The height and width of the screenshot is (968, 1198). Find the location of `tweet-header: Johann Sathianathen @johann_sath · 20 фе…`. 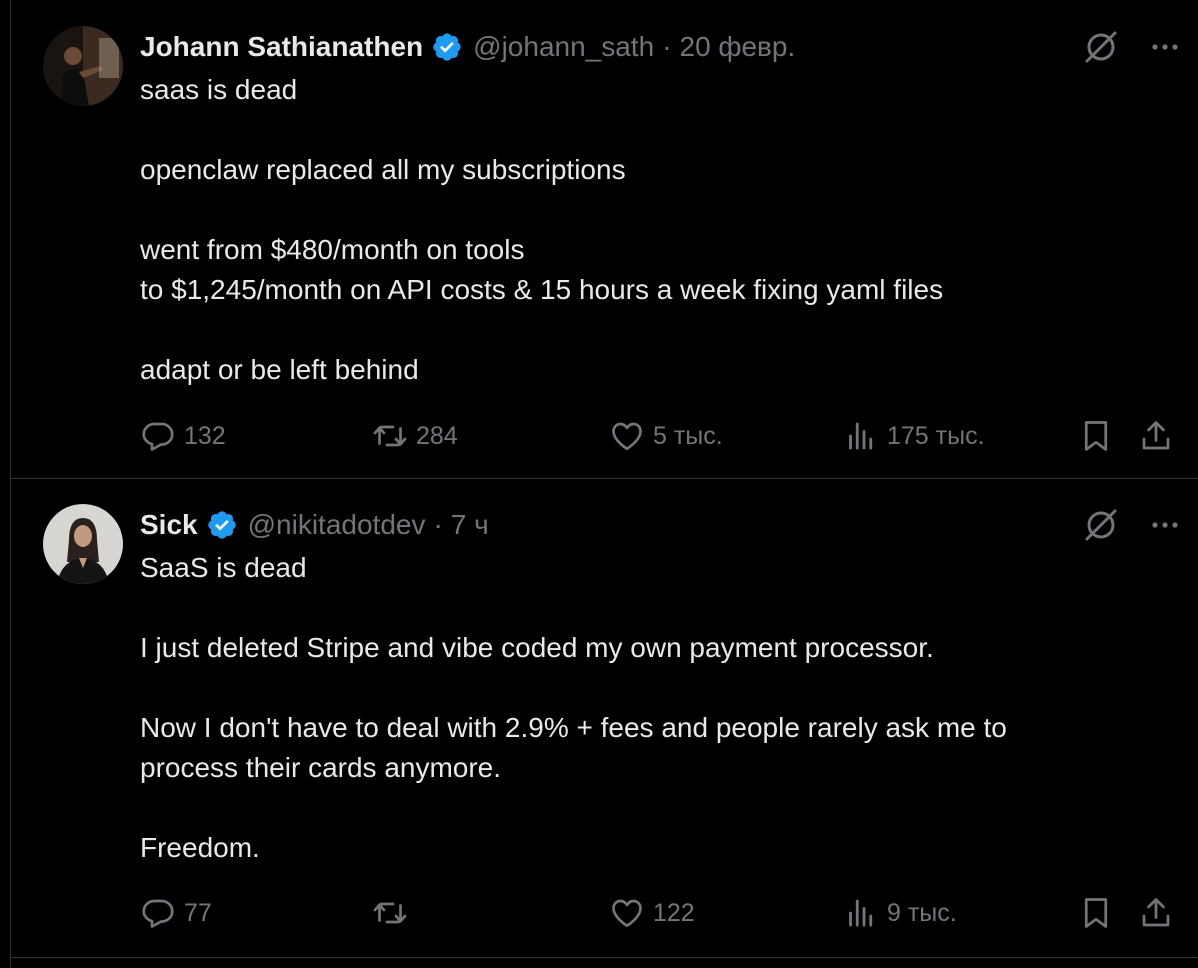

tweet-header: Johann Sathianathen @johann_sath · 20 фе… is located at coordinates (669, 47).